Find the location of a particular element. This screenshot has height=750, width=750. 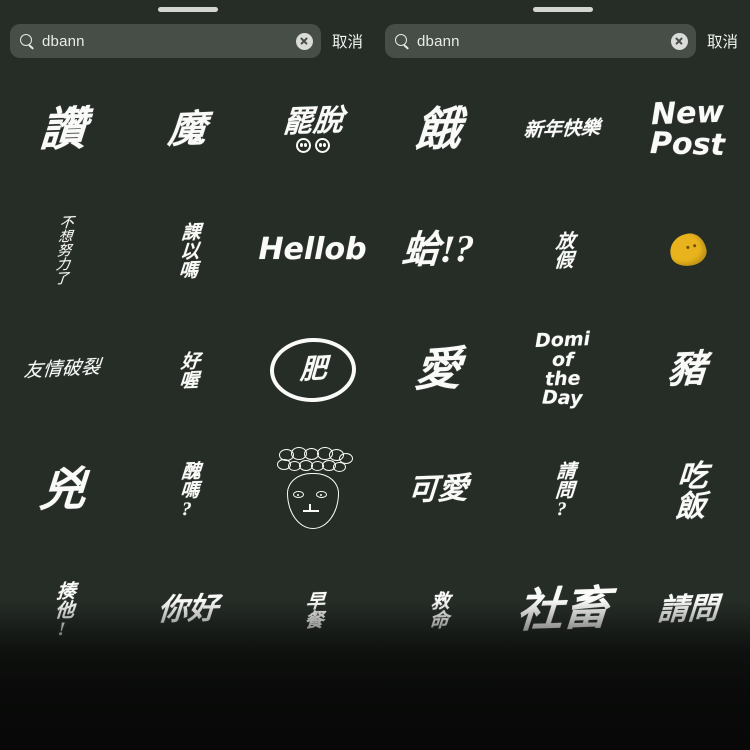

sticker-cell: 友情破裂 is located at coordinates (62, 370).